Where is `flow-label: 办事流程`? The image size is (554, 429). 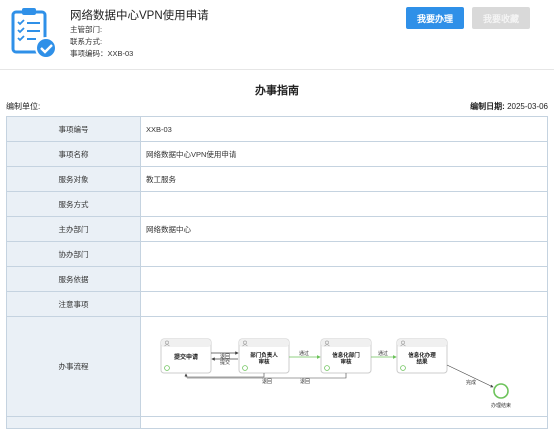 flow-label: 办事流程 is located at coordinates (73, 366).